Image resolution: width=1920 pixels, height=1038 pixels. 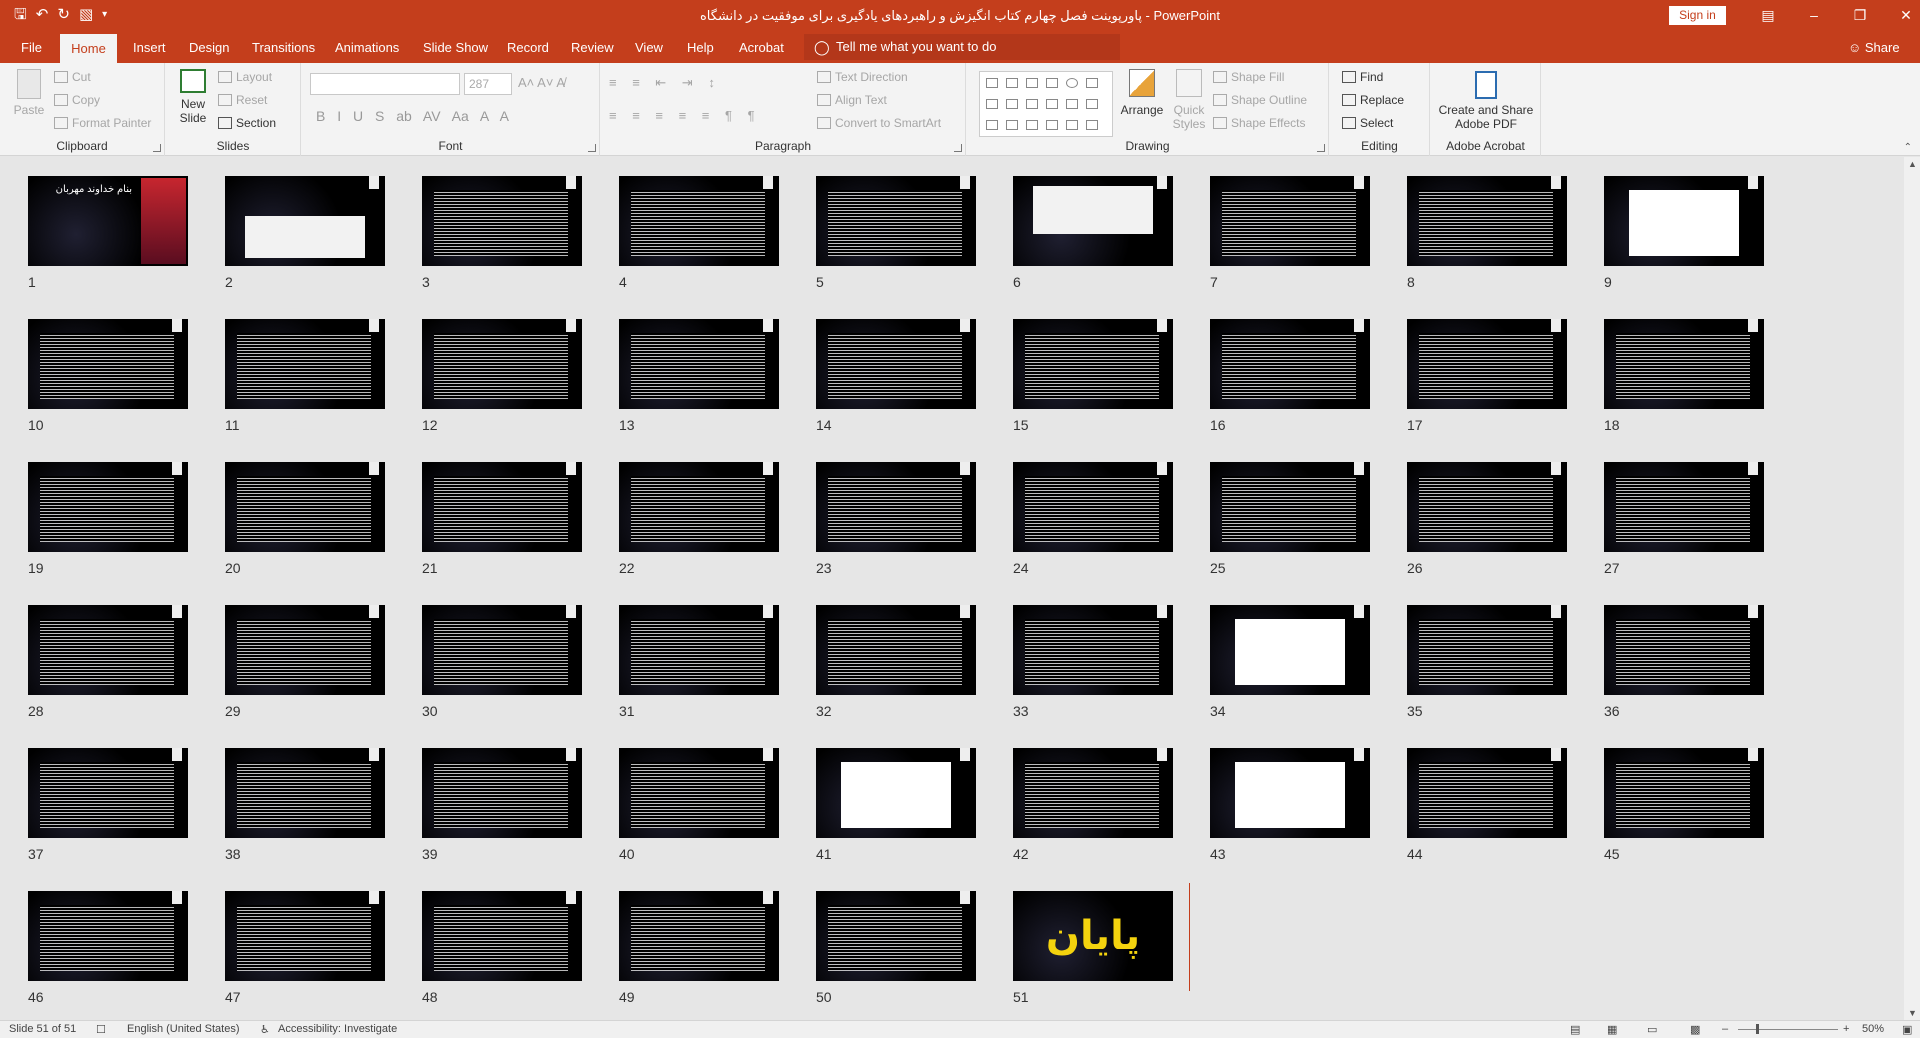 I want to click on tab-slide-show: Slide Show, so click(x=455, y=47).